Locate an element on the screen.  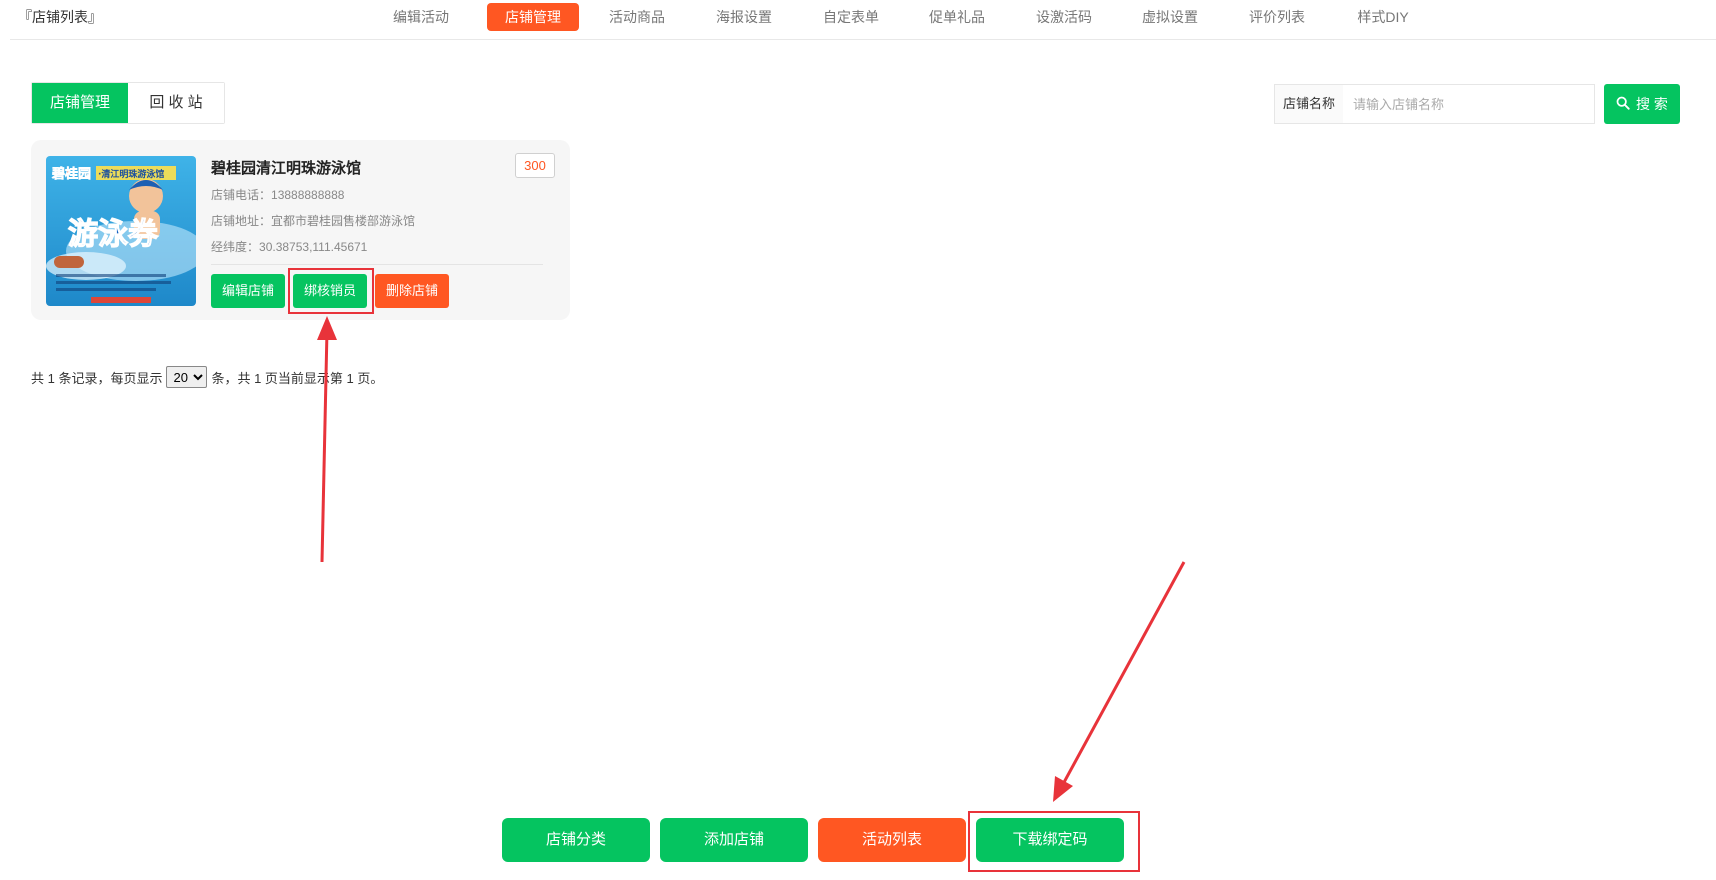
store-phone-value: 13888888888 is located at coordinates (308, 195).